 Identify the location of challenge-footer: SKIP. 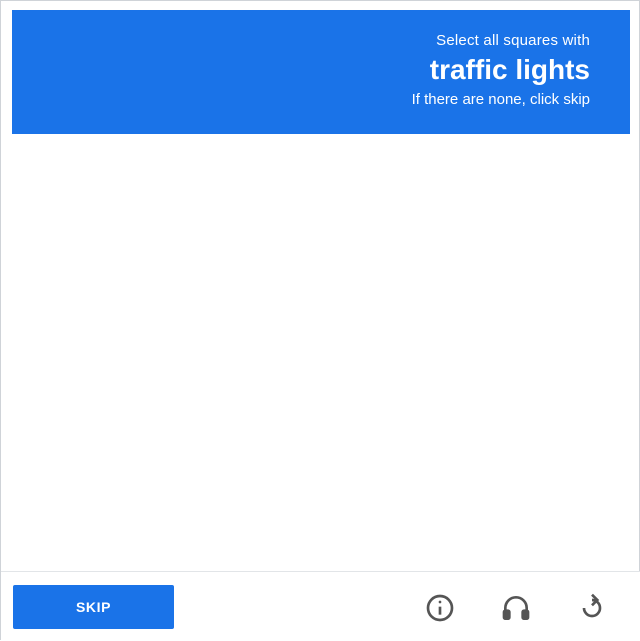
(320, 606).